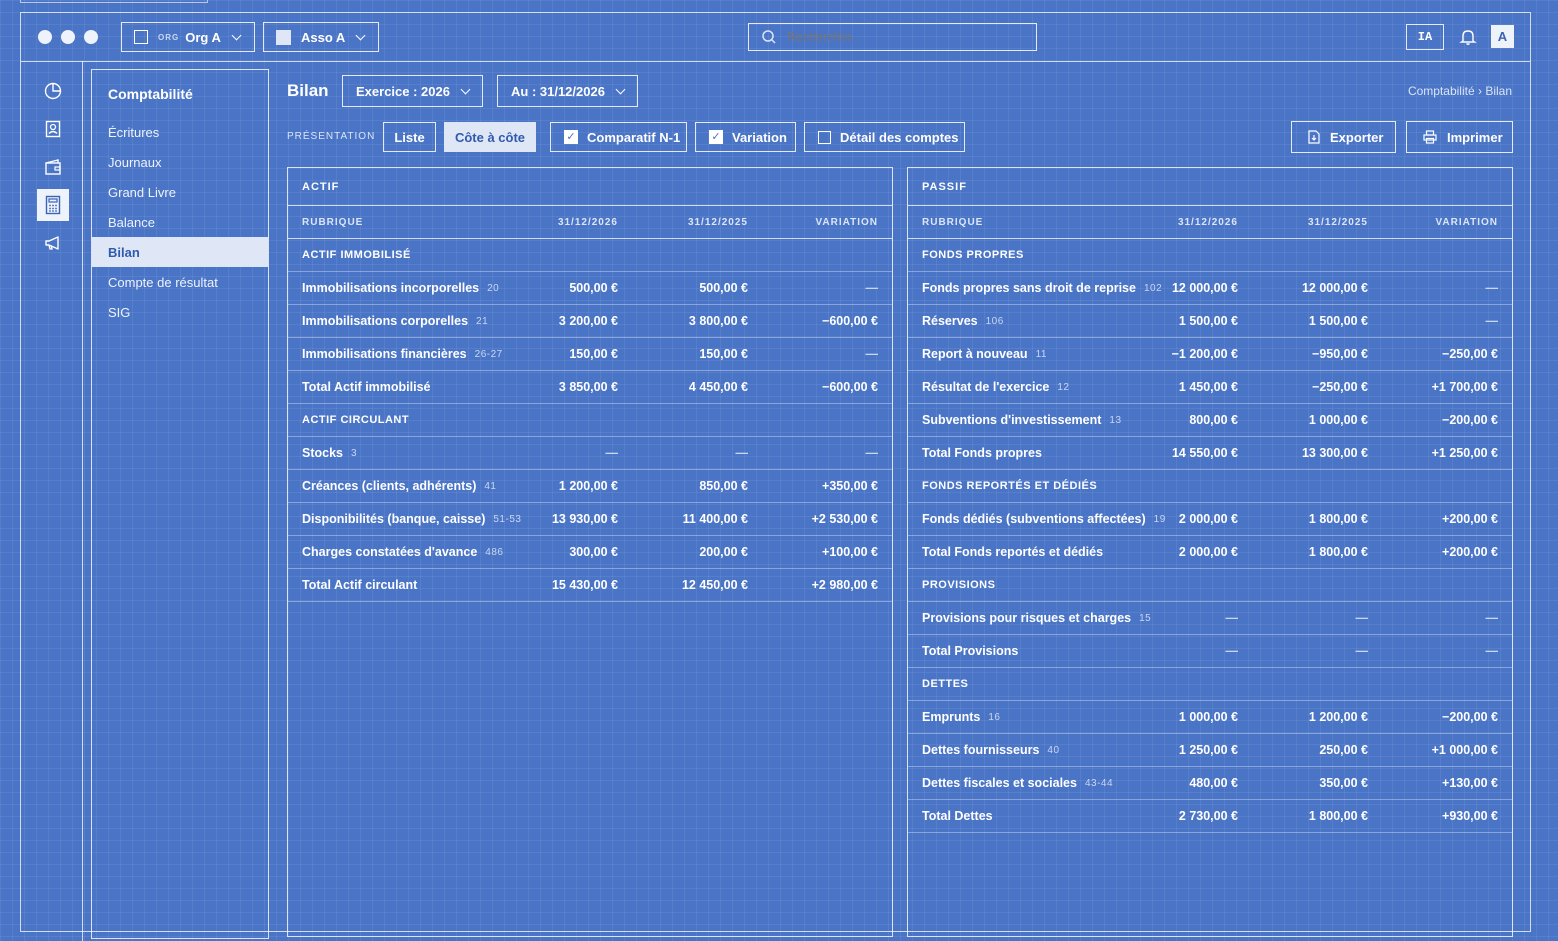  I want to click on row-label: Créances (clients, adhérents) 41, so click(399, 486).